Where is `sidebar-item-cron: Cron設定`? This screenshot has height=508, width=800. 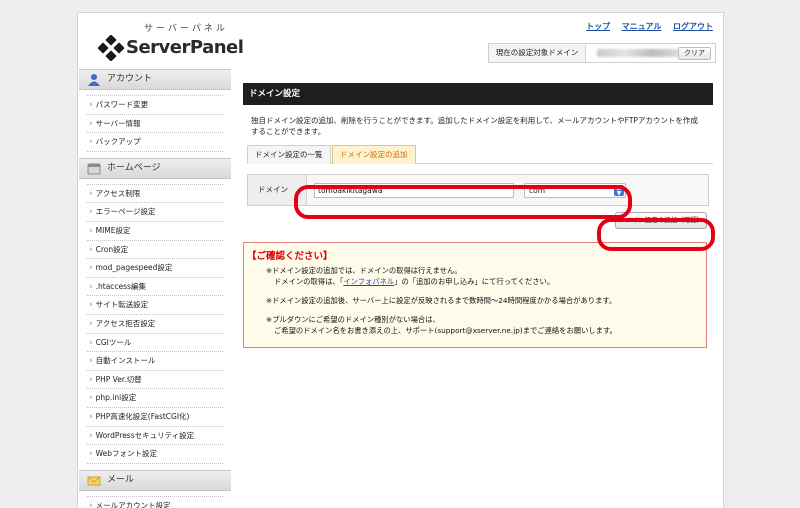 sidebar-item-cron: Cron設定 is located at coordinates (155, 250).